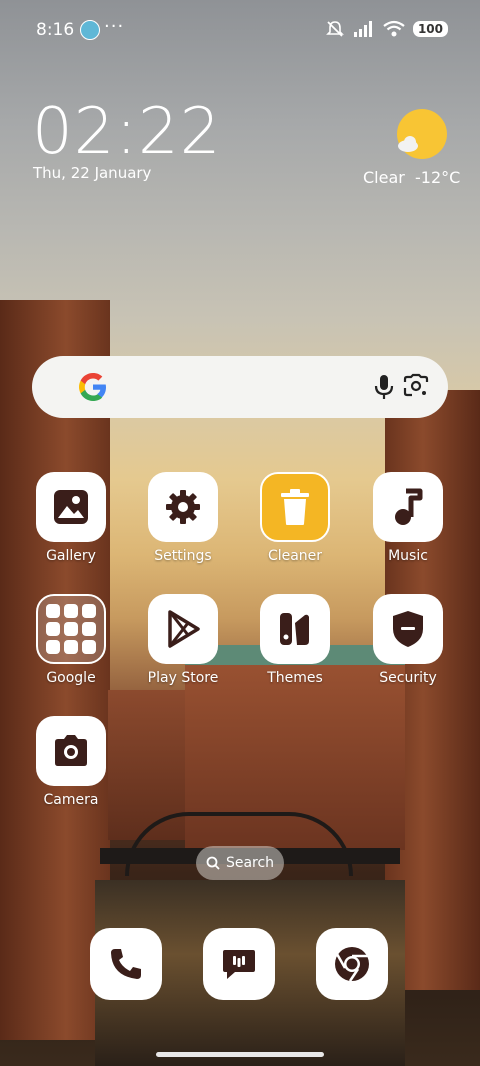 The width and height of the screenshot is (480, 1066). I want to click on app-settings: Settings, so click(183, 518).